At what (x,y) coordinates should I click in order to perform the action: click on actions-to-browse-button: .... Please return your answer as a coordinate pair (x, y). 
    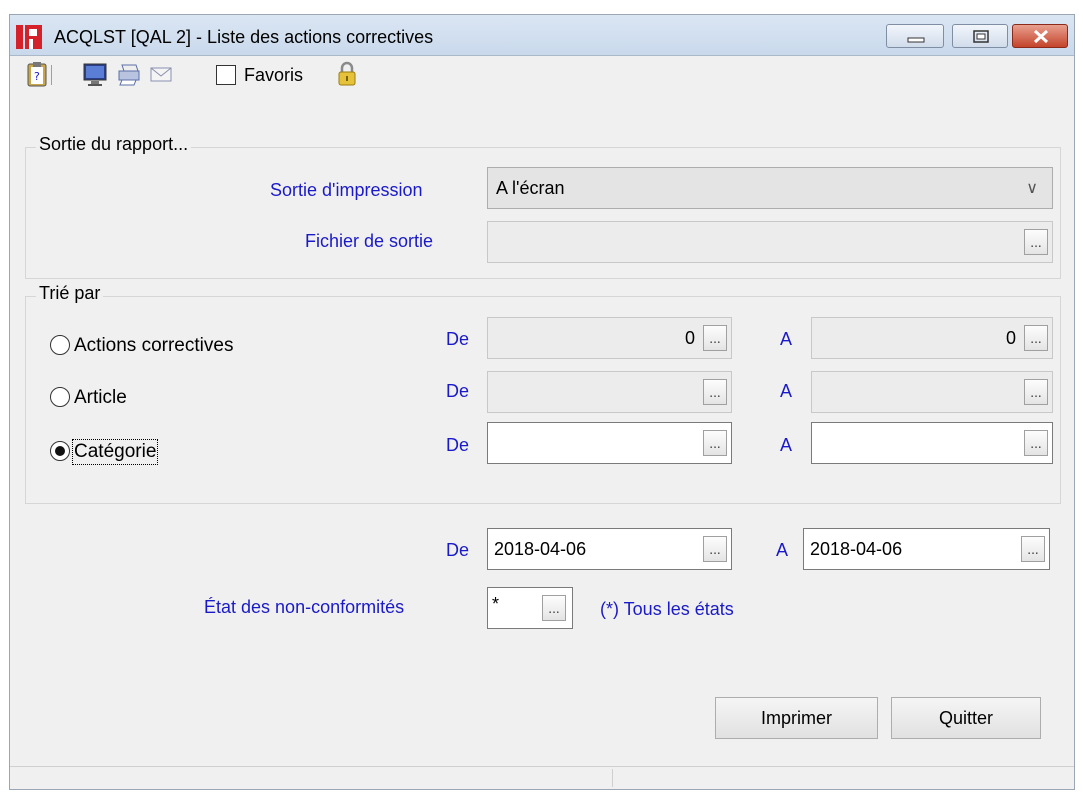
    Looking at the image, I should click on (1036, 338).